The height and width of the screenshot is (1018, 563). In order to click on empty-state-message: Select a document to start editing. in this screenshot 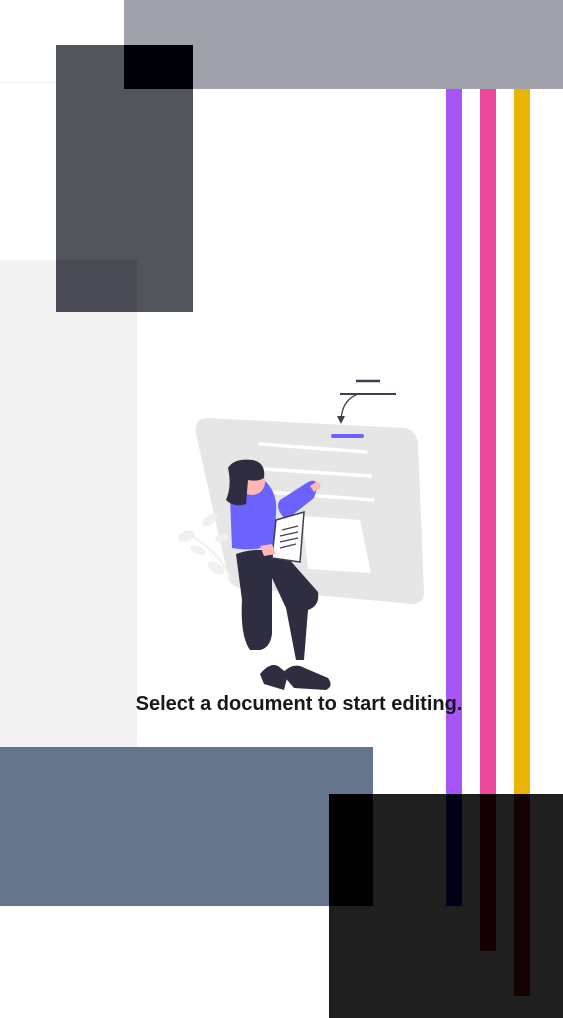, I will do `click(299, 704)`.